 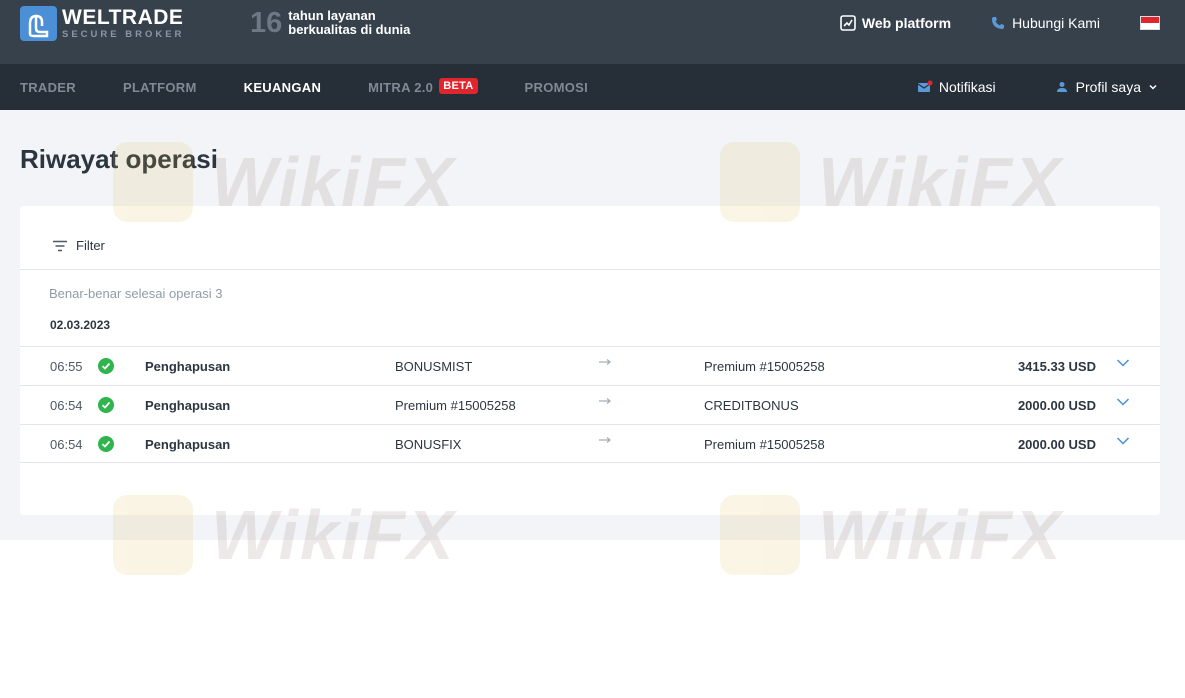 What do you see at coordinates (266, 23) in the screenshot?
I see `years-number: 16` at bounding box center [266, 23].